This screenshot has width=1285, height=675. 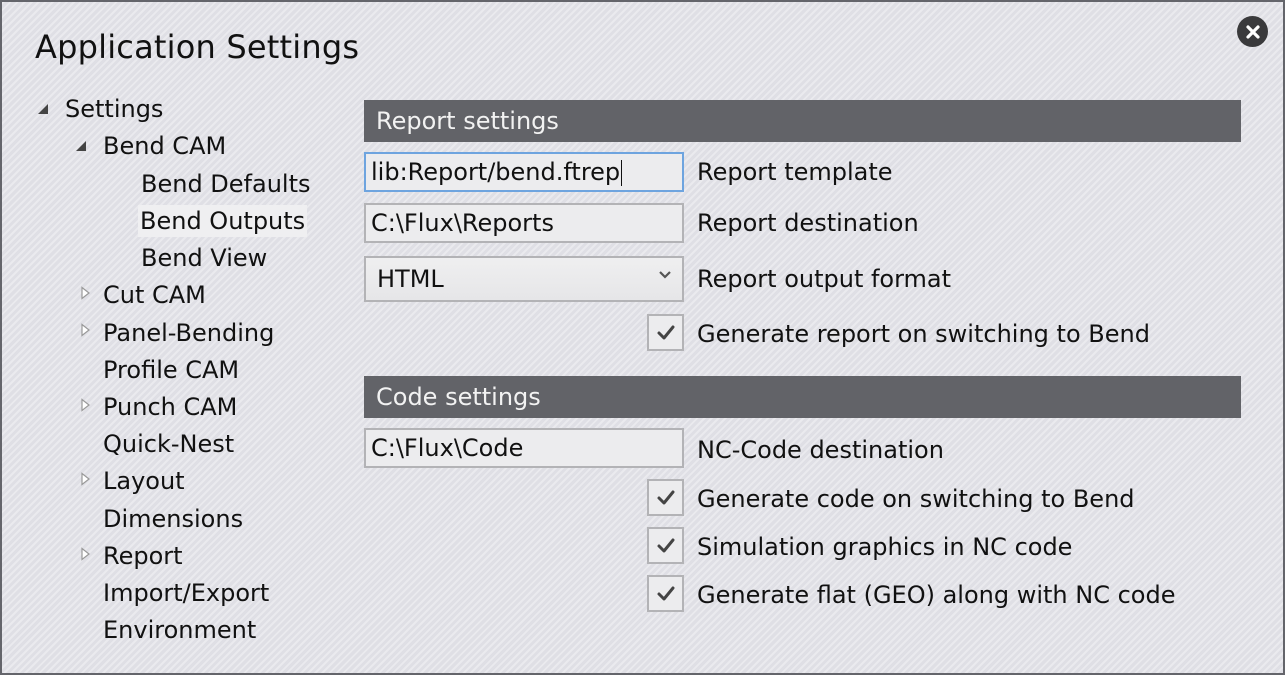 What do you see at coordinates (114, 109) in the screenshot?
I see `tree-item-settings: Settings` at bounding box center [114, 109].